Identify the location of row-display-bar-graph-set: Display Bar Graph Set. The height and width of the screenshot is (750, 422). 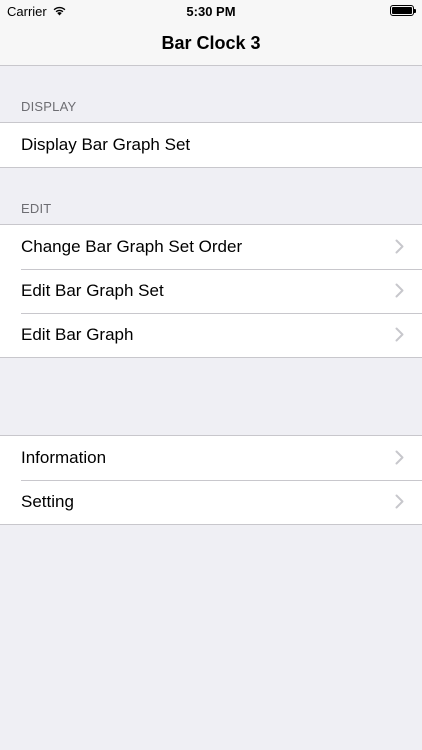
(211, 145).